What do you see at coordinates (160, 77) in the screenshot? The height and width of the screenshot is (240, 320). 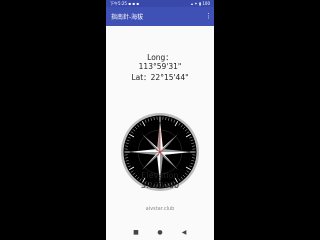 I see `latitude-line: Lat：22°15'44"` at bounding box center [160, 77].